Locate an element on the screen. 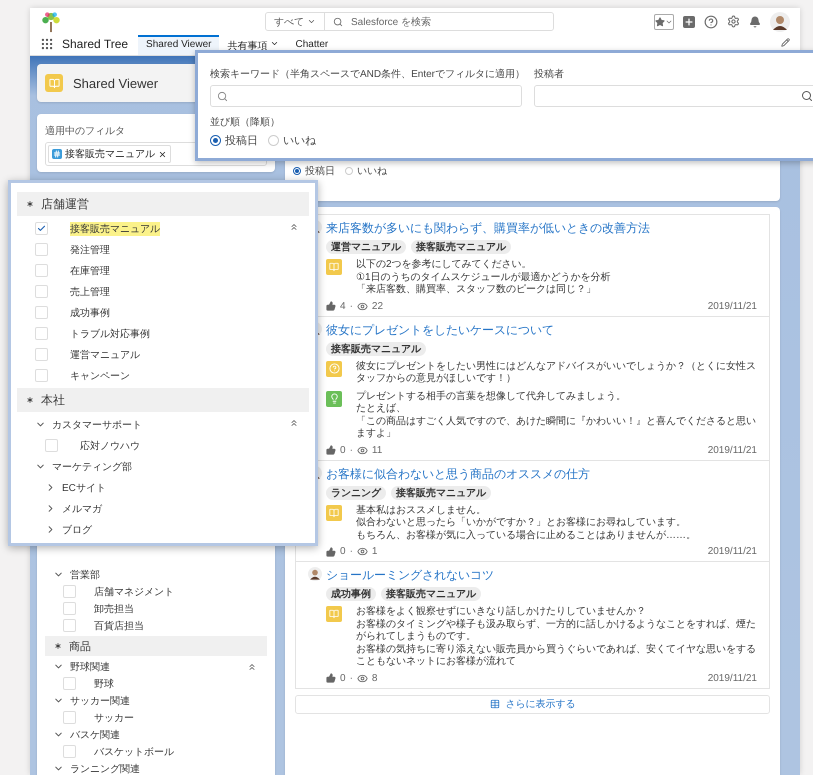  category-label: 運営マニュアル is located at coordinates (105, 355).